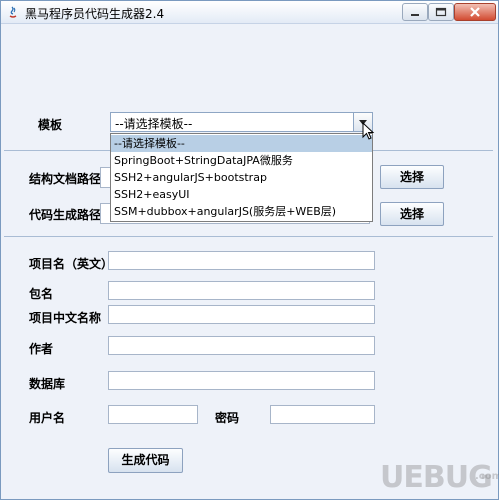  I want to click on project-name-en-label: 项目名（英文）, so click(71, 264).